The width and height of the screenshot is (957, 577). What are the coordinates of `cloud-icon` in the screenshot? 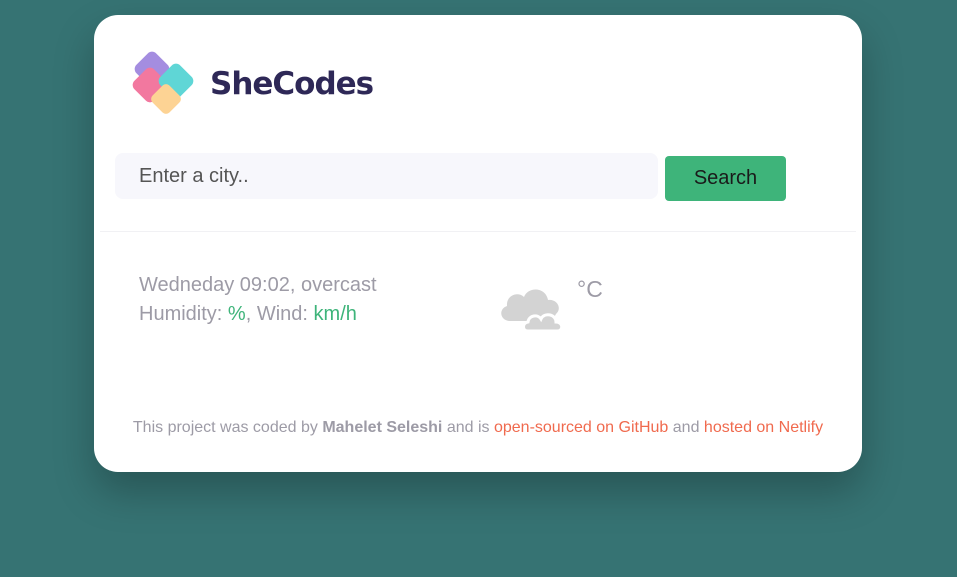 It's located at (533, 311).